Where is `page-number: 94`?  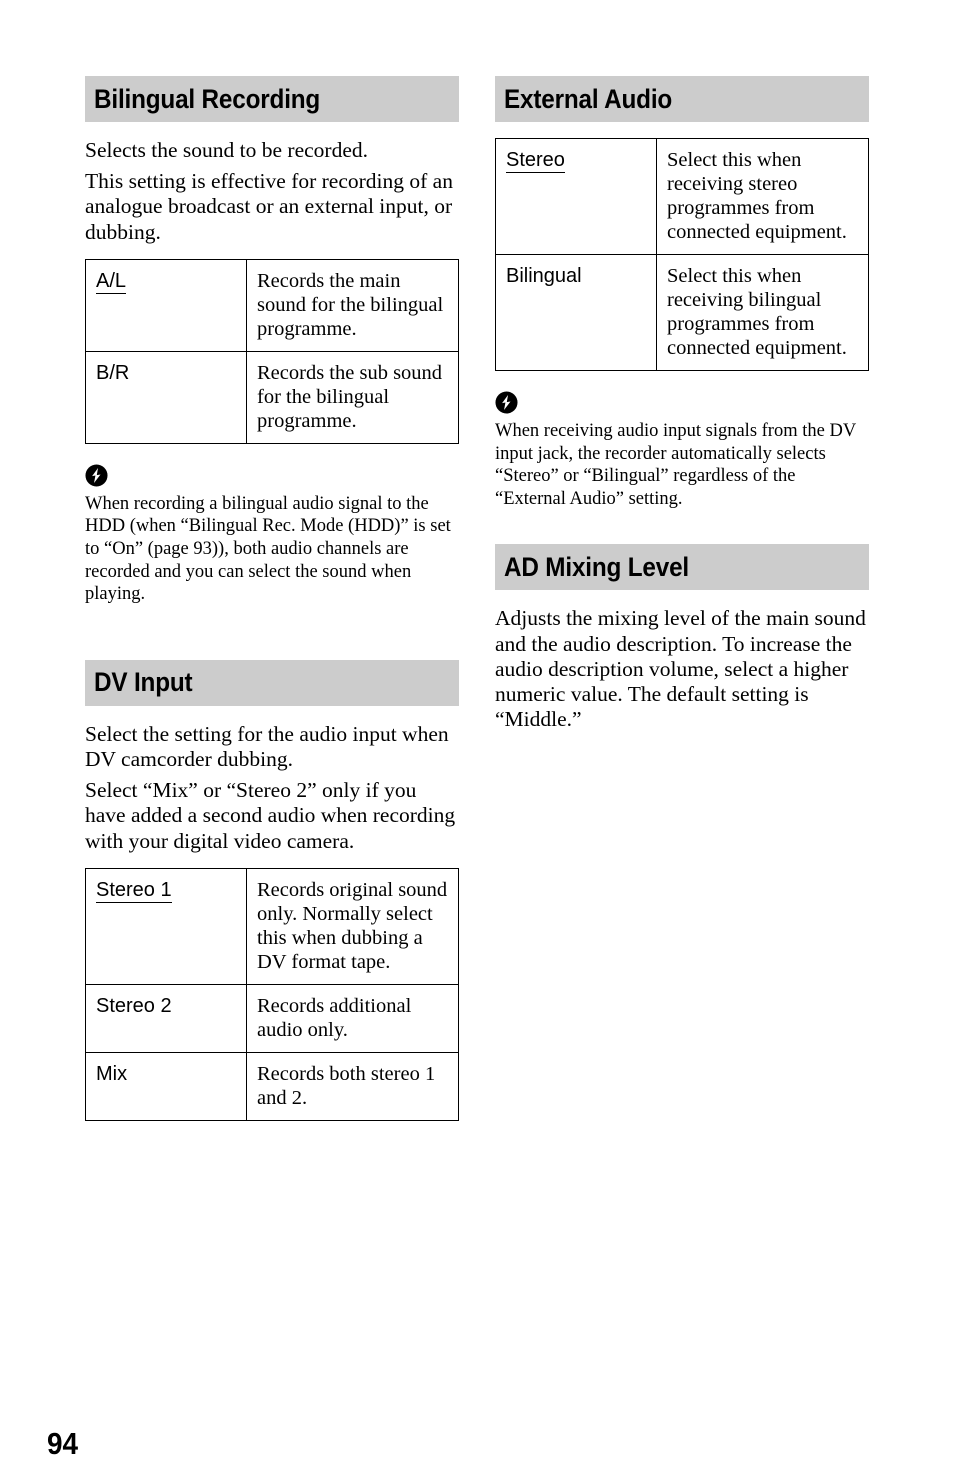
page-number: 94 is located at coordinates (63, 1443).